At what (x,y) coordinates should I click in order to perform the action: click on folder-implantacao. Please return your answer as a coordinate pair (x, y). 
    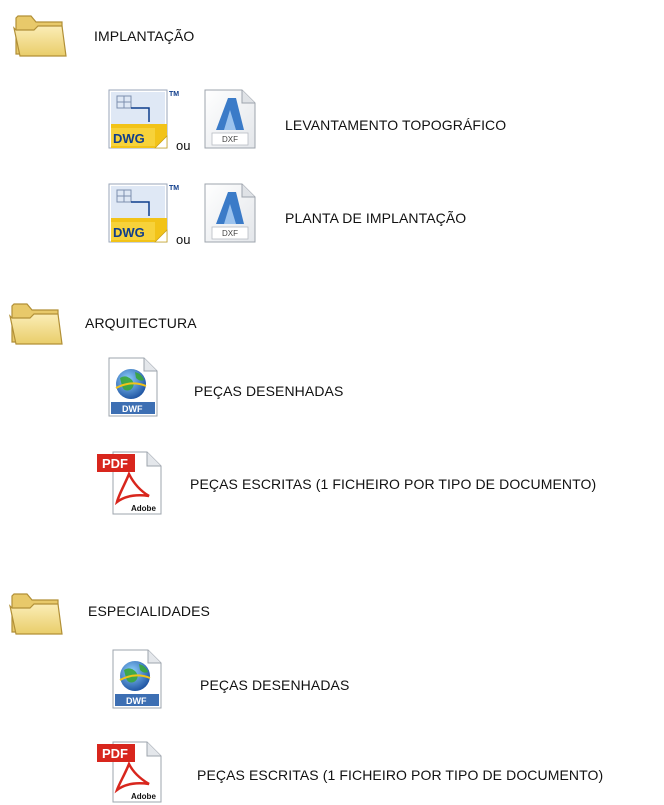
    Looking at the image, I should click on (40, 34).